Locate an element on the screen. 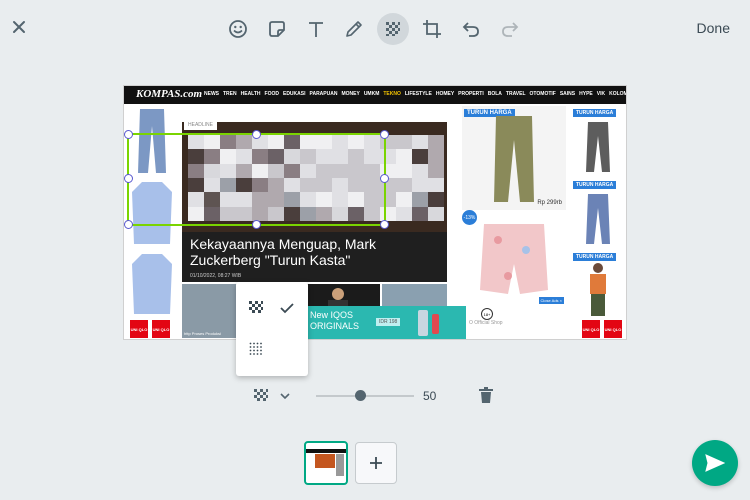 Image resolution: width=750 pixels, height=500 pixels. ad-info: 18+ O Official Shop is located at coordinates (507, 322).